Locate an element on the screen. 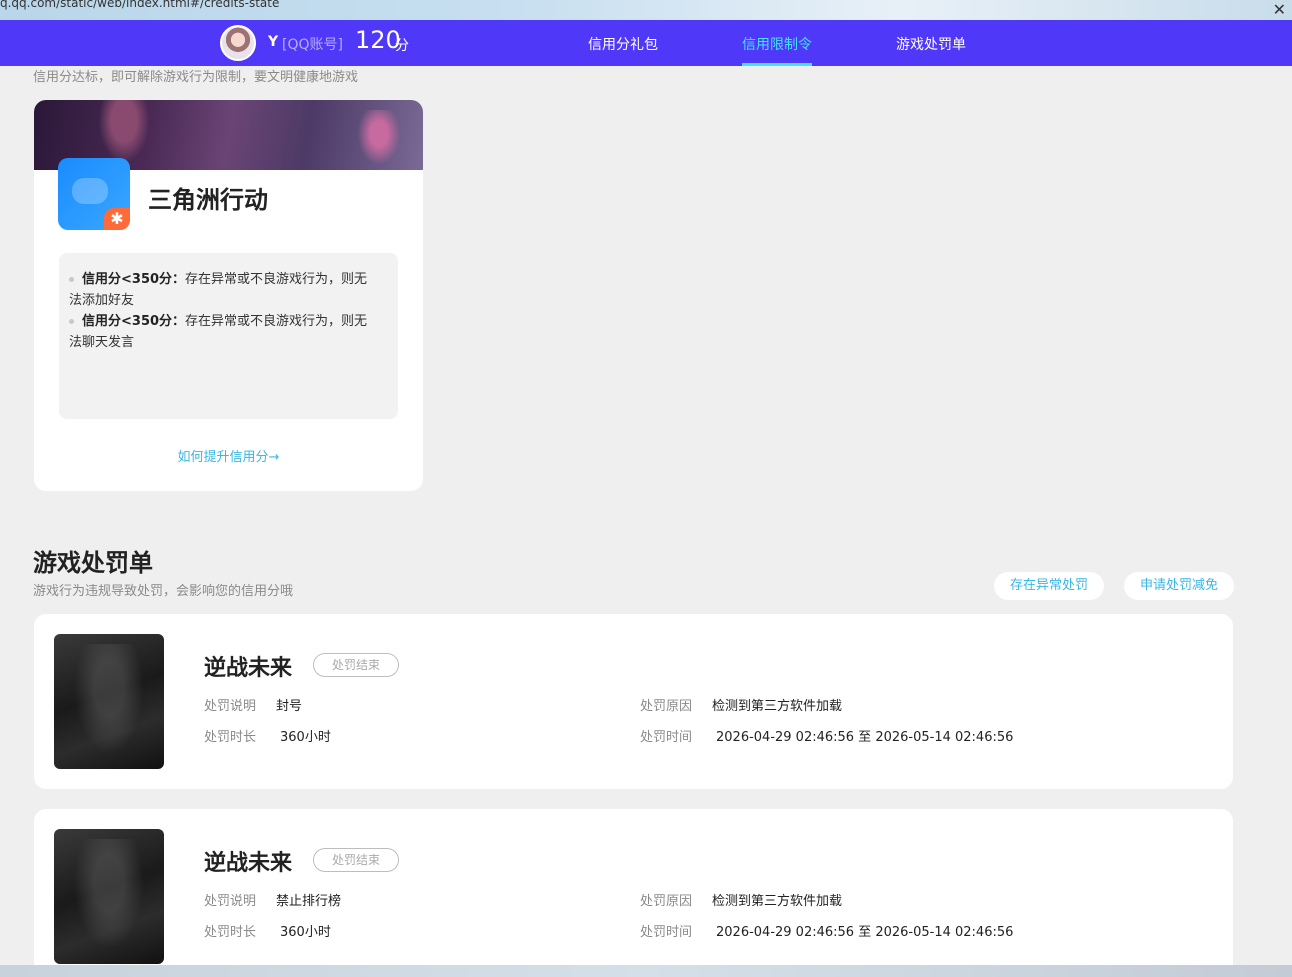 The height and width of the screenshot is (977, 1292). desc-value: 封号 is located at coordinates (289, 706).